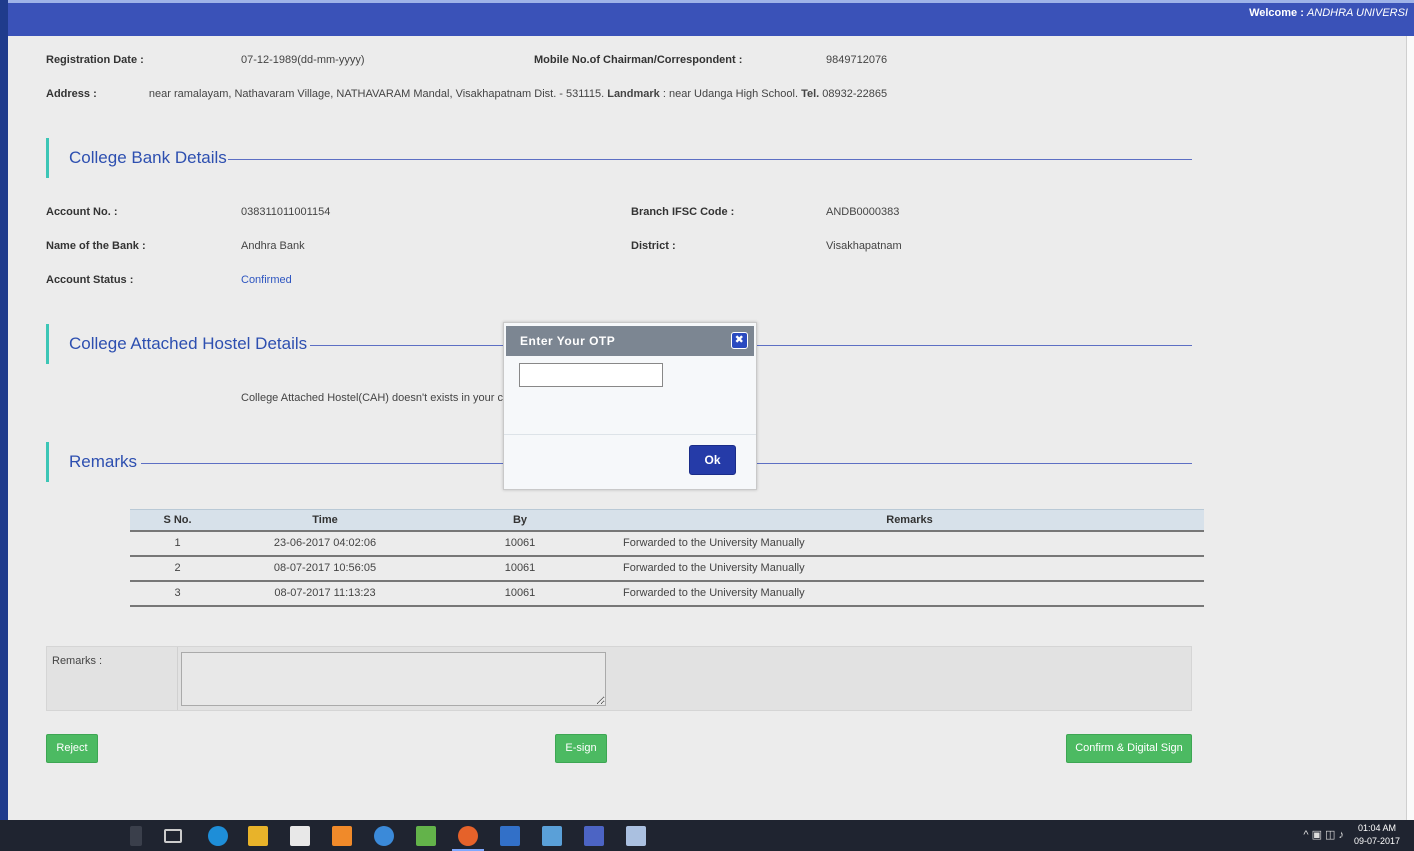 This screenshot has width=1414, height=851. I want to click on address-label: Address :, so click(71, 94).